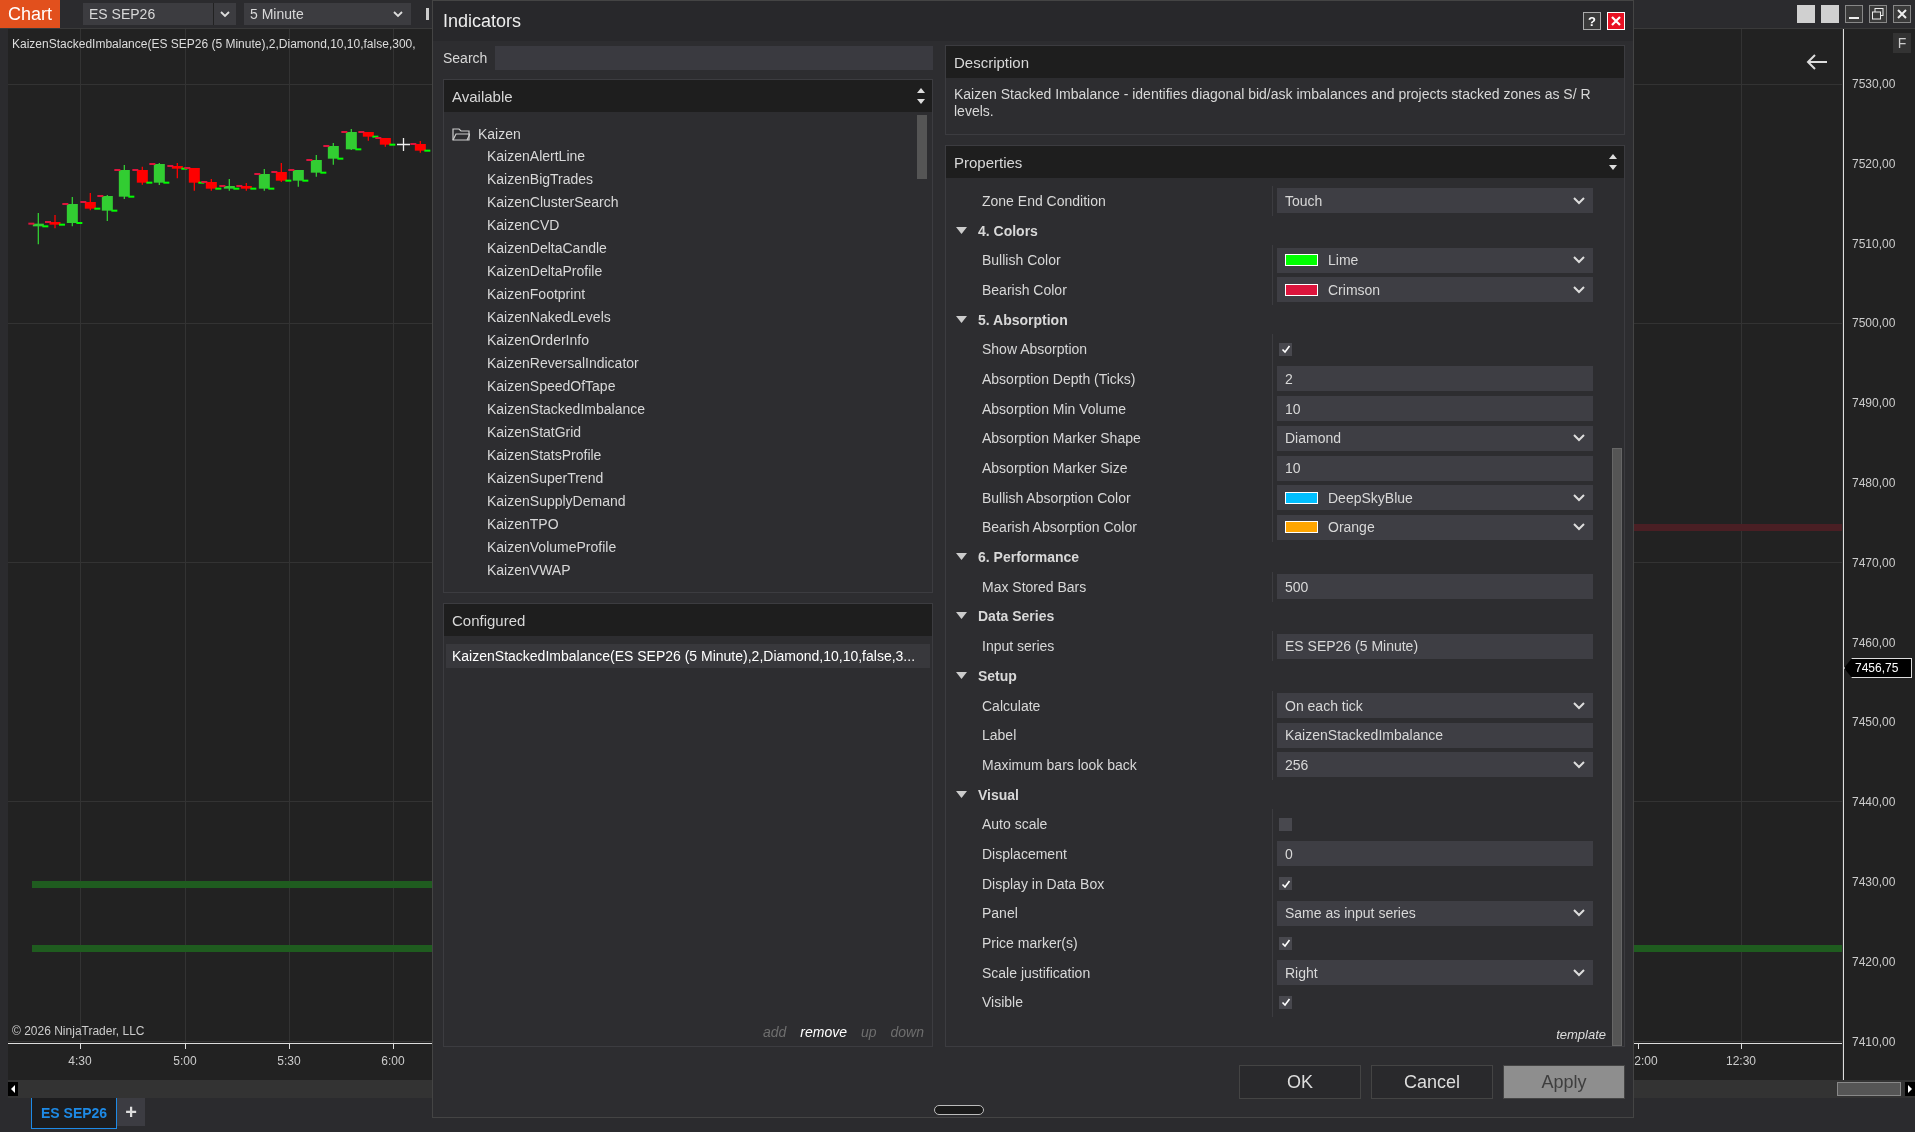 The image size is (1915, 1132). I want to click on property-label: Panel, so click(1000, 913).